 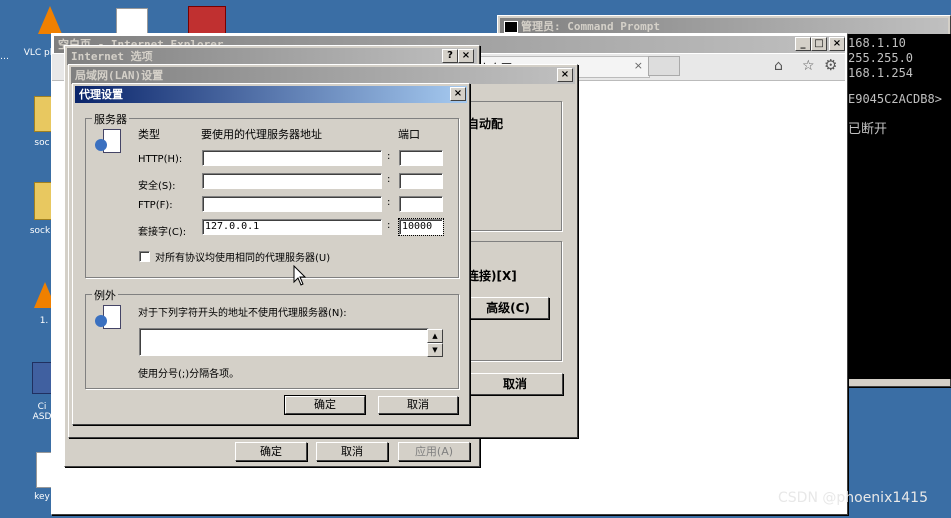 I want to click on gear-icon: ⚙, so click(x=830, y=65).